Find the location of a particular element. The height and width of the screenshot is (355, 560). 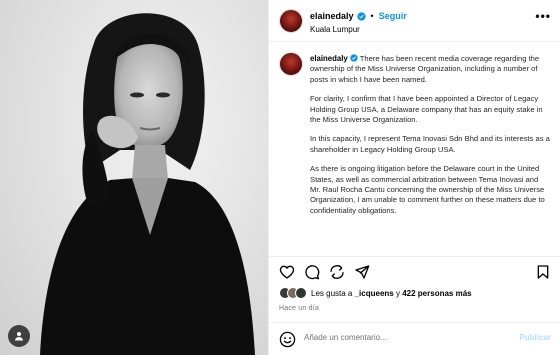

emoji-icon is located at coordinates (287, 339).